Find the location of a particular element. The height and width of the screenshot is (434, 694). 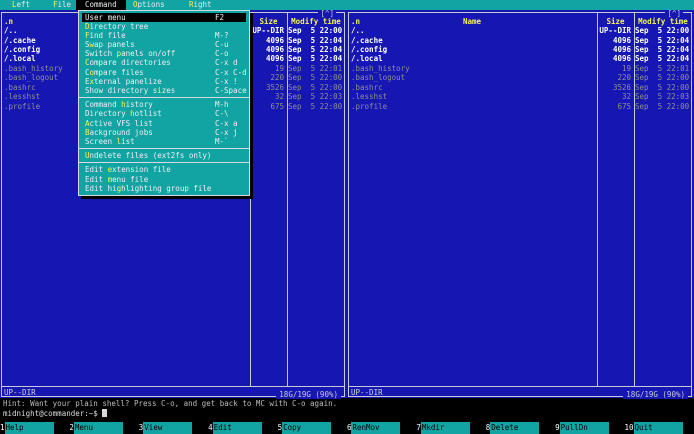

menu-item-edit-menu-file: Edit menu file is located at coordinates (164, 179).